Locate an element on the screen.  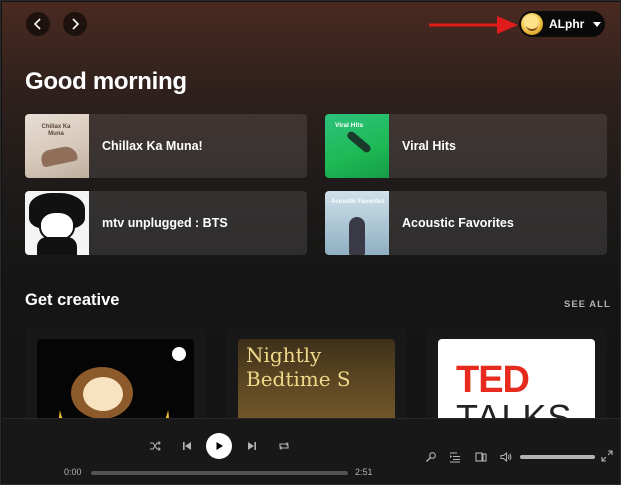
cover-text: Viral Hits is located at coordinates (349, 125).